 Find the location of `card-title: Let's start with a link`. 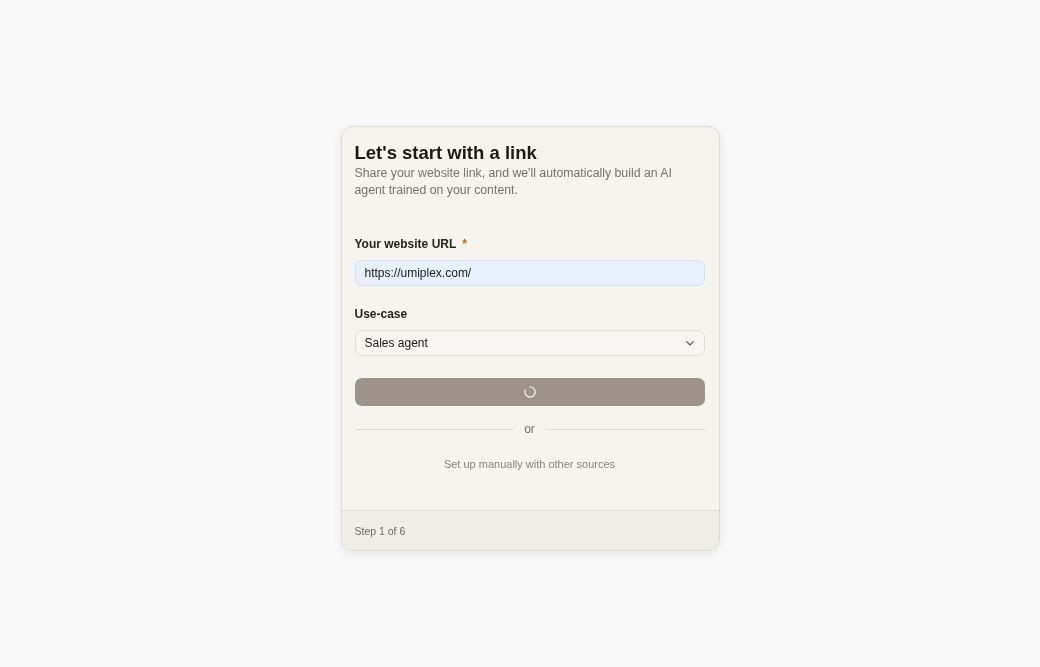

card-title: Let's start with a link is located at coordinates (446, 153).